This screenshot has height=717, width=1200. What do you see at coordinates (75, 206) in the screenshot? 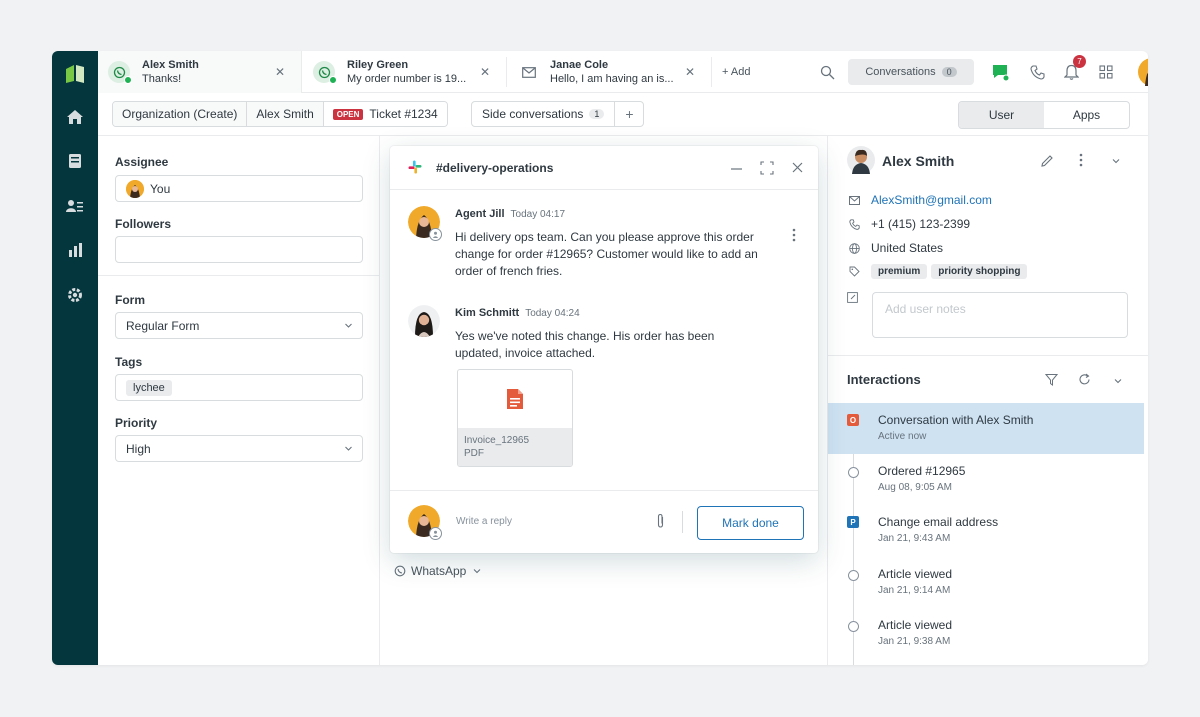
I see `customers-icon` at bounding box center [75, 206].